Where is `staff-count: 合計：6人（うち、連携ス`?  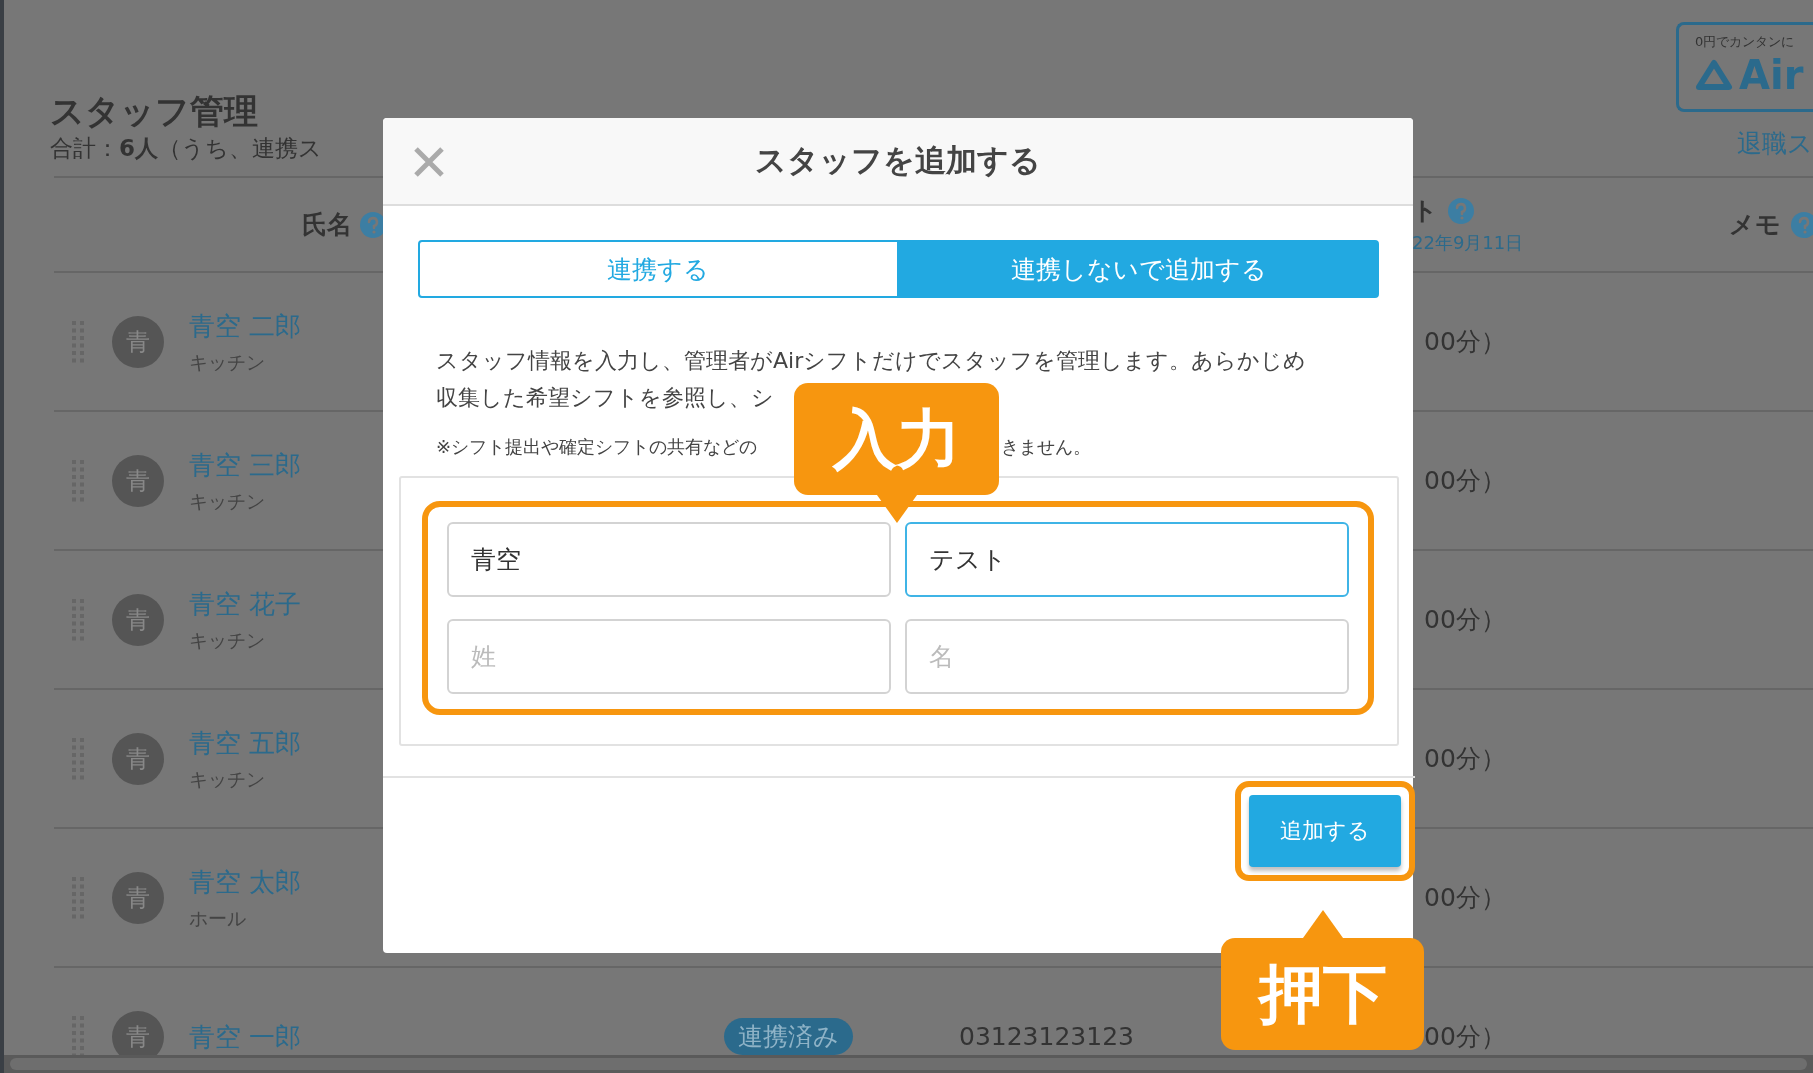
staff-count: 合計：6人（うち、連携ス is located at coordinates (186, 148).